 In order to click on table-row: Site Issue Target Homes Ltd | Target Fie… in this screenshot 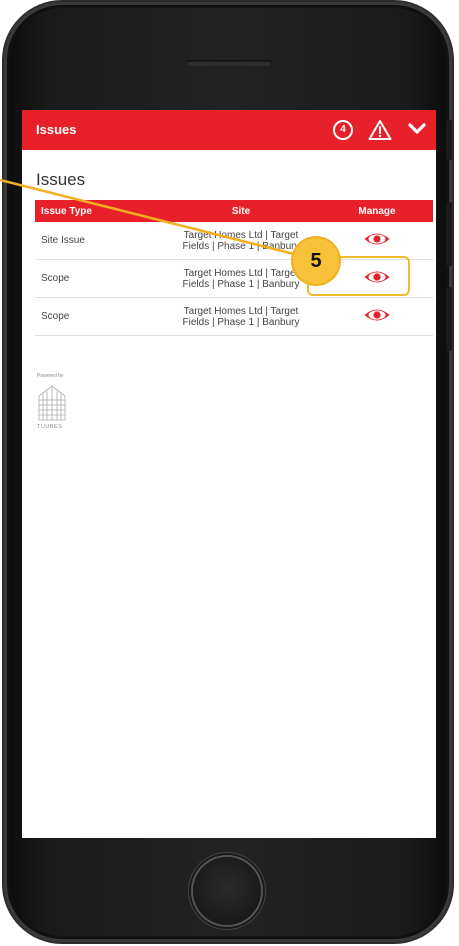, I will do `click(234, 241)`.